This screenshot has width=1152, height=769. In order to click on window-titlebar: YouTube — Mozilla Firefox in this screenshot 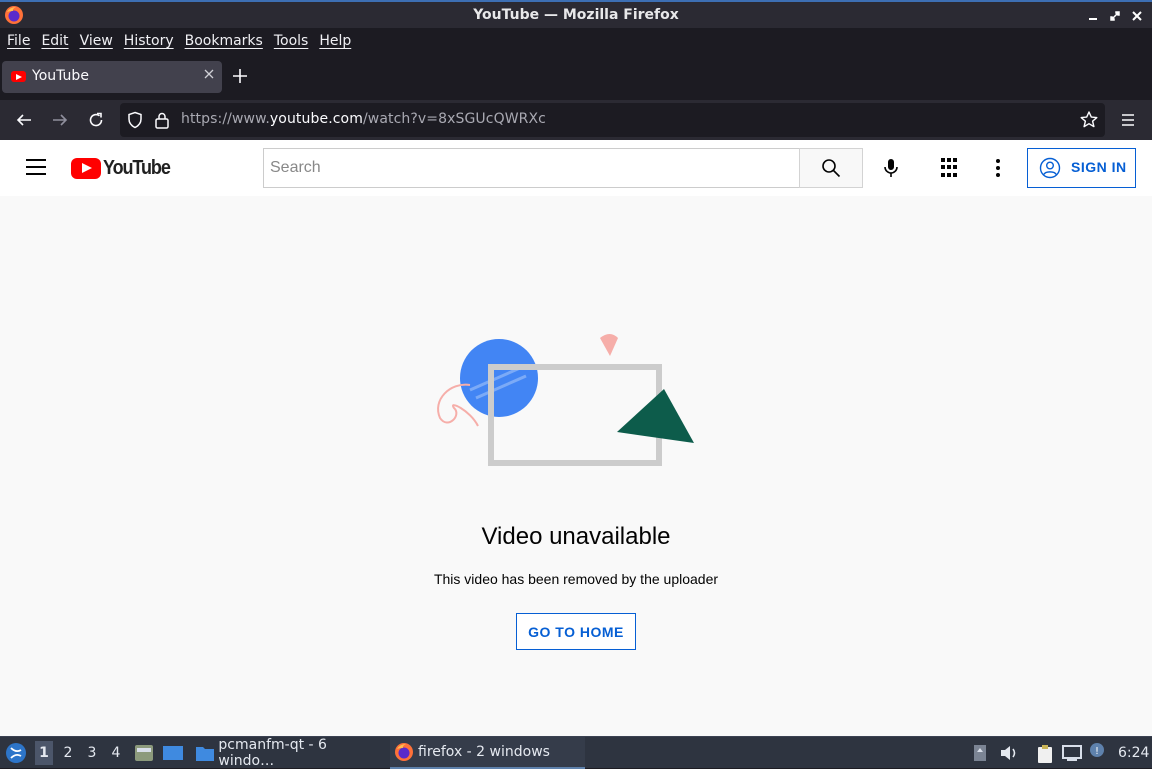, I will do `click(576, 14)`.